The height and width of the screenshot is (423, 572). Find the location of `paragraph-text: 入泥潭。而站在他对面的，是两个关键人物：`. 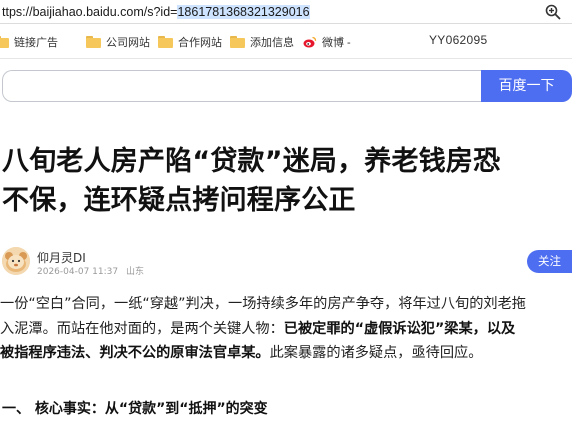

paragraph-text: 入泥潭。而站在他对面的，是两个关键人物： is located at coordinates (142, 328).